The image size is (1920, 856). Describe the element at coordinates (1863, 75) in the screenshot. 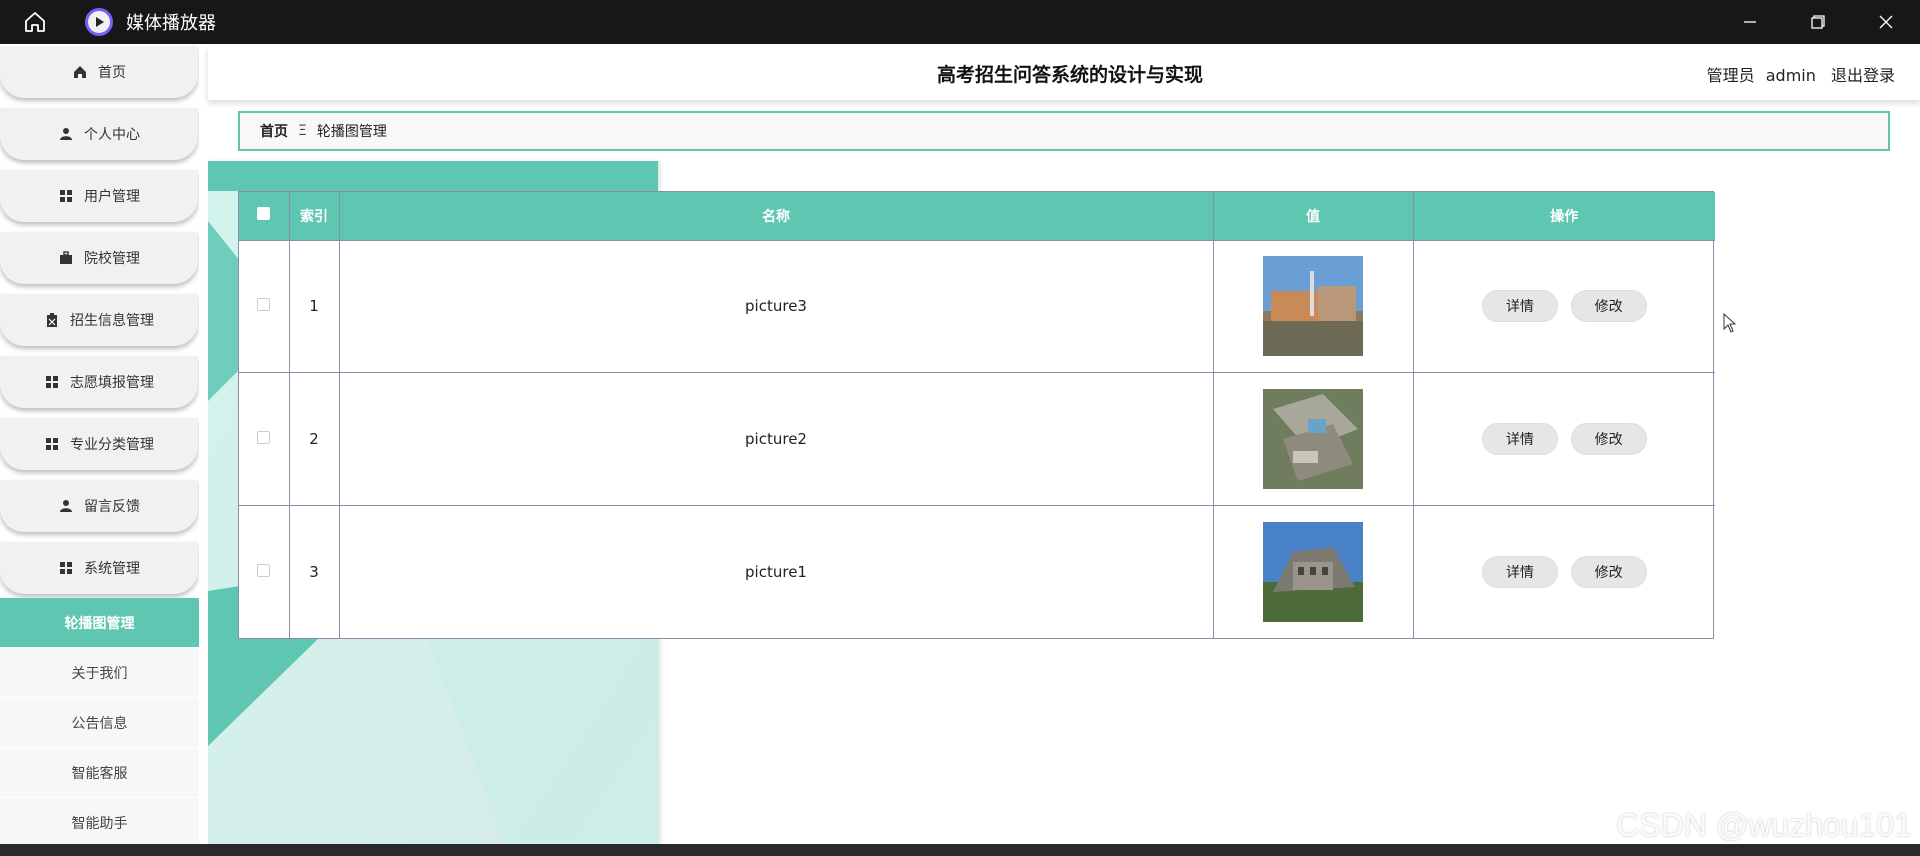

I see `logout-link: 退出登录` at that location.